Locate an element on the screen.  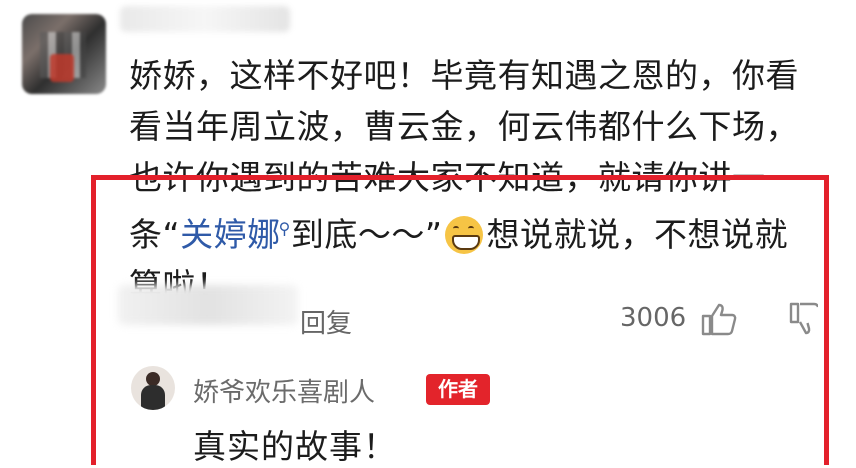
reply-author-avatar is located at coordinates (153, 388).